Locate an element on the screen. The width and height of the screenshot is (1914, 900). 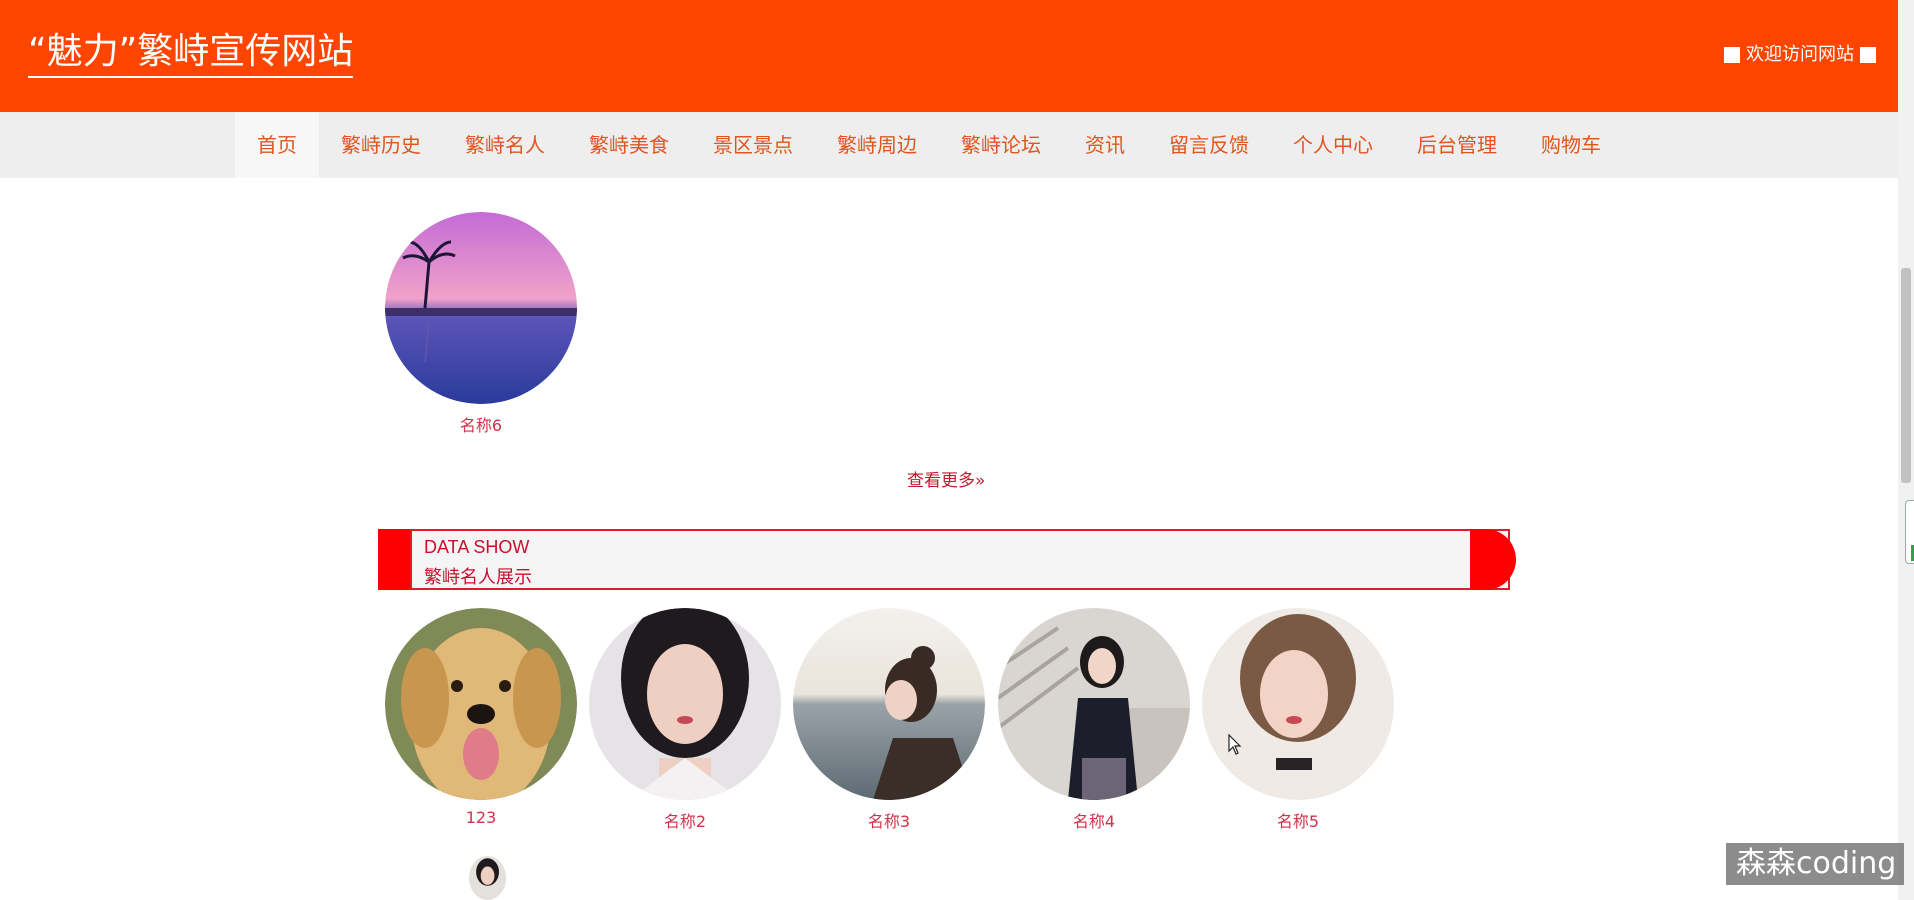
section-header-box: DATA SHOW 繁峙名人展示 is located at coordinates (960, 559).